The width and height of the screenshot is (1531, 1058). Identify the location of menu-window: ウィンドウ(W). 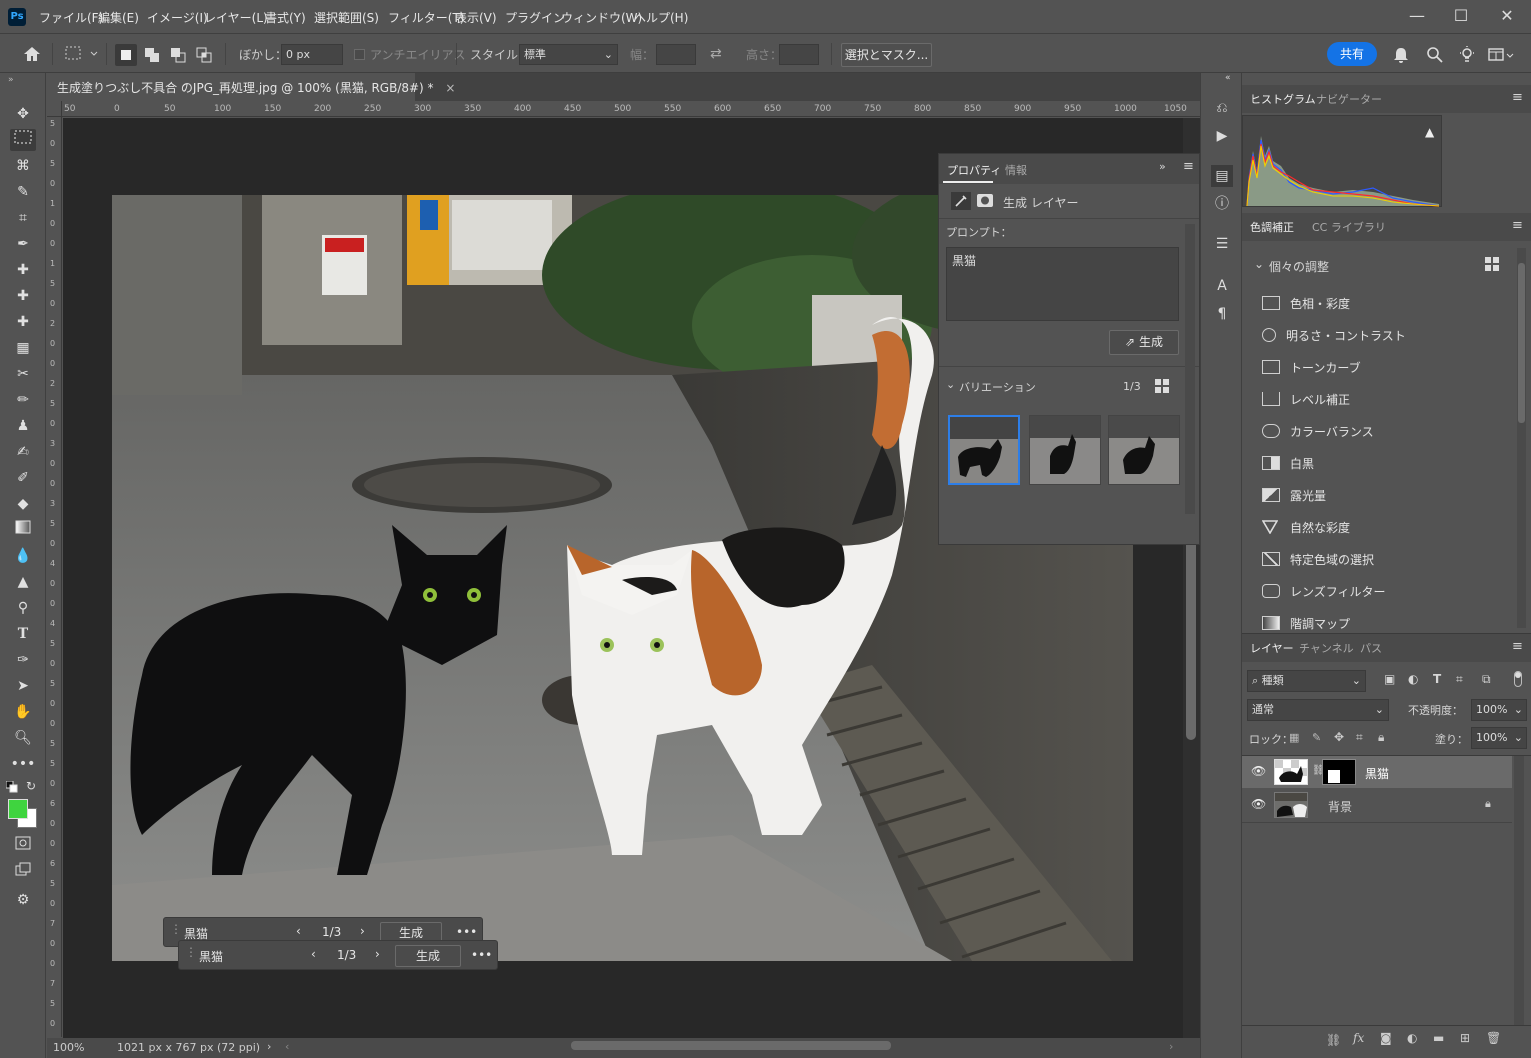
(601, 17).